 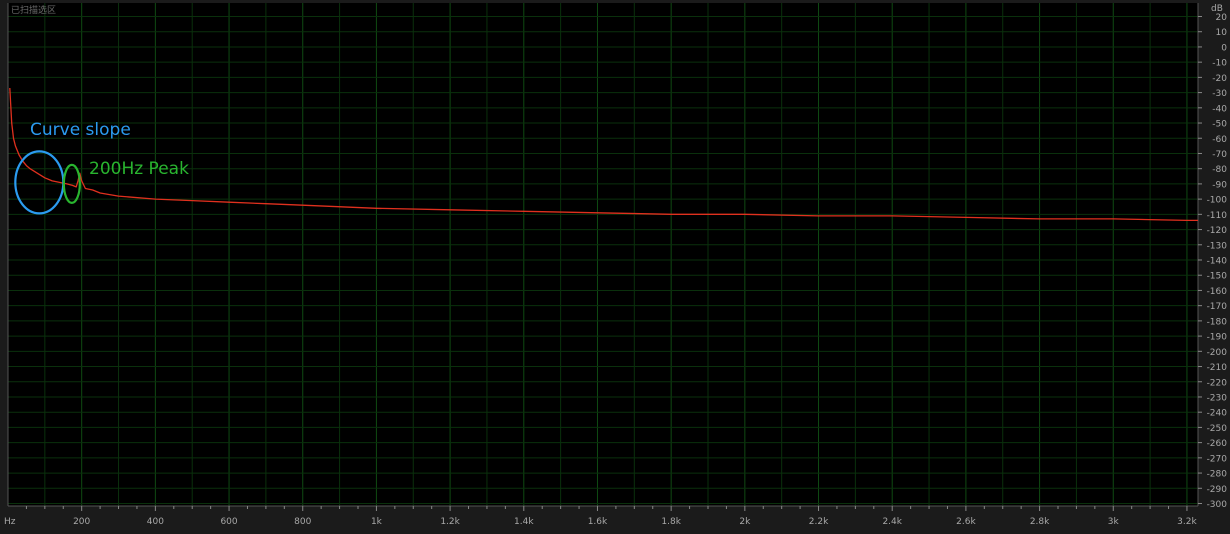 I want to click on y-tick-label: 0, so click(x=1224, y=48).